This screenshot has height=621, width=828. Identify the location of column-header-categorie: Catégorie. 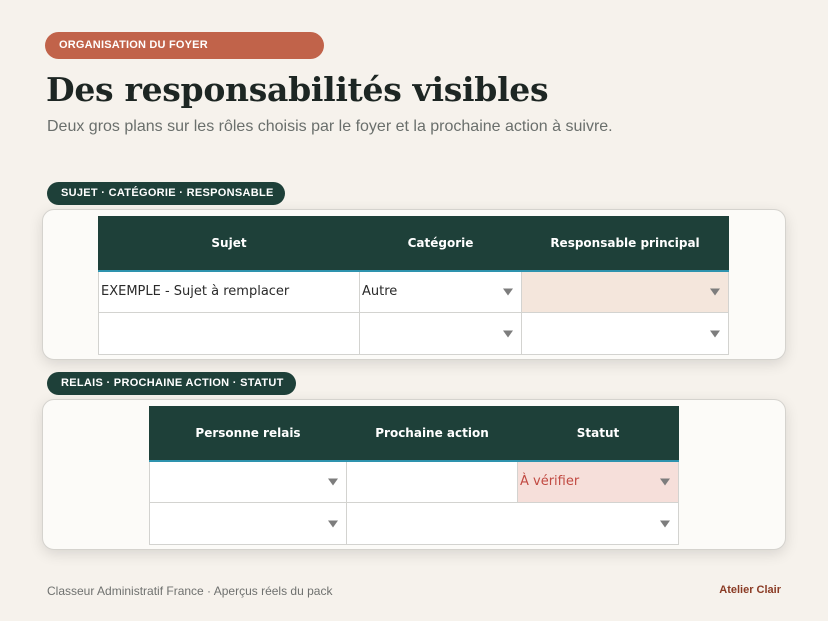
(440, 243).